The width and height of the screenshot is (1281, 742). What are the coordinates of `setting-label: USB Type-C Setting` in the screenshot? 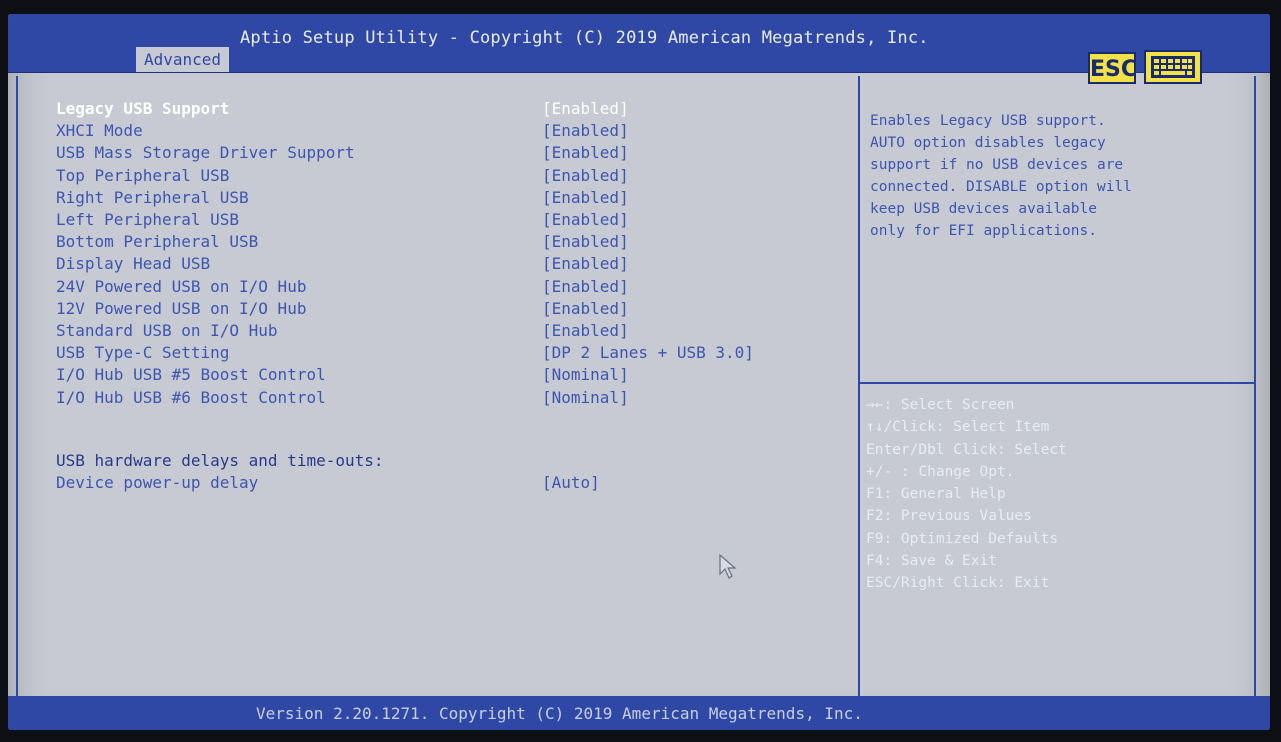 It's located at (143, 353).